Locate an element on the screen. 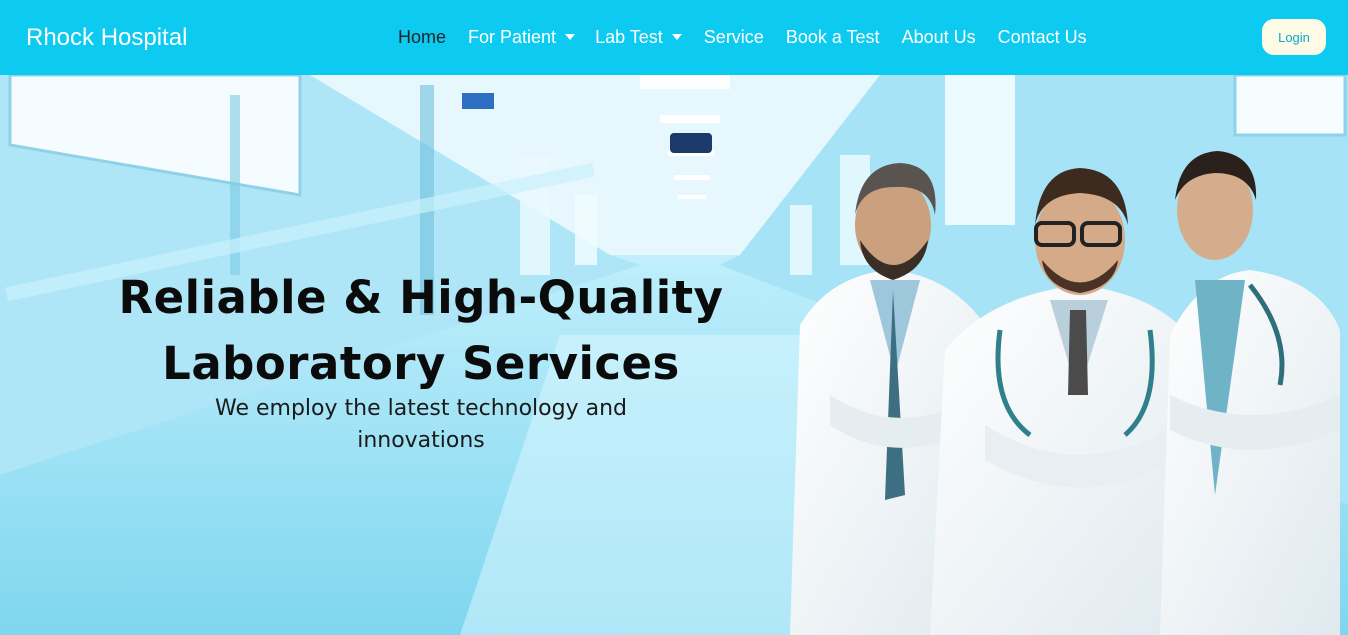 This screenshot has height=635, width=1348. nav-home-label: Home is located at coordinates (422, 37).